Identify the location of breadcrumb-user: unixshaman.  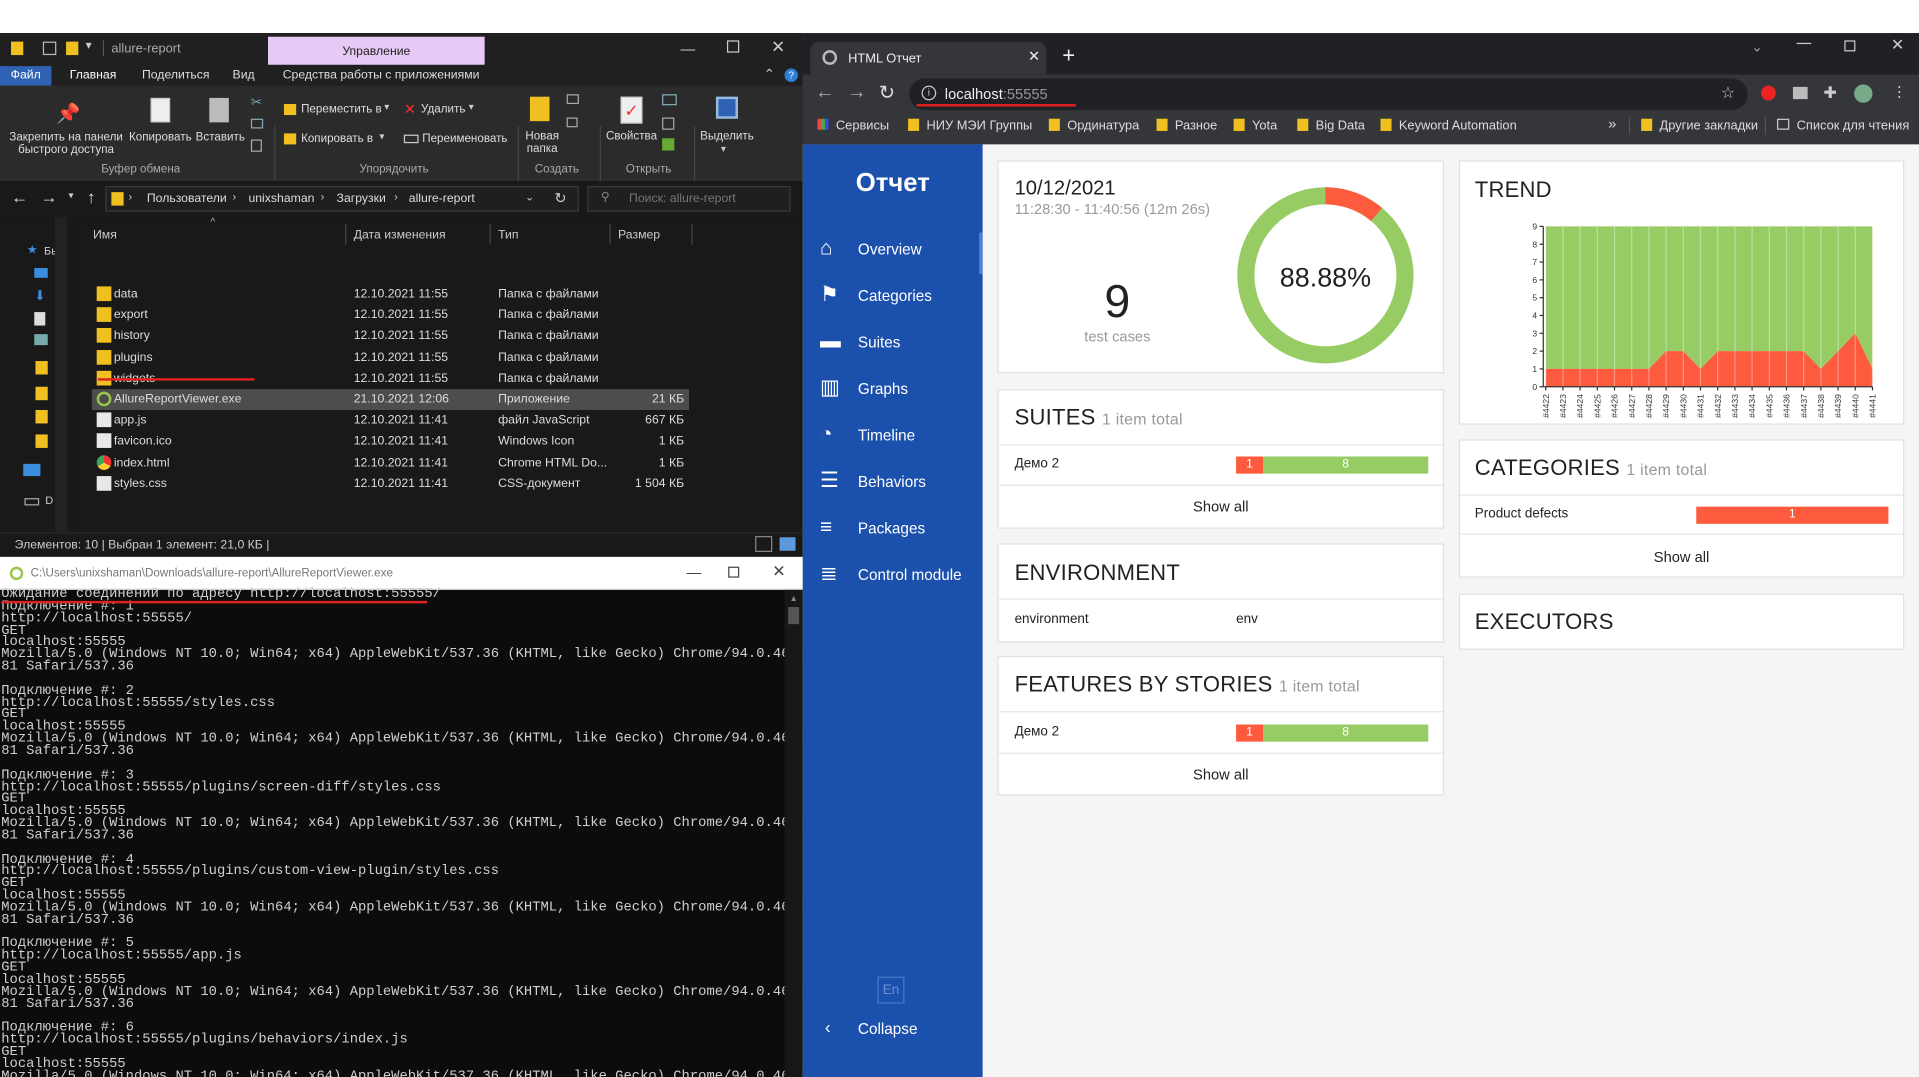
(281, 198).